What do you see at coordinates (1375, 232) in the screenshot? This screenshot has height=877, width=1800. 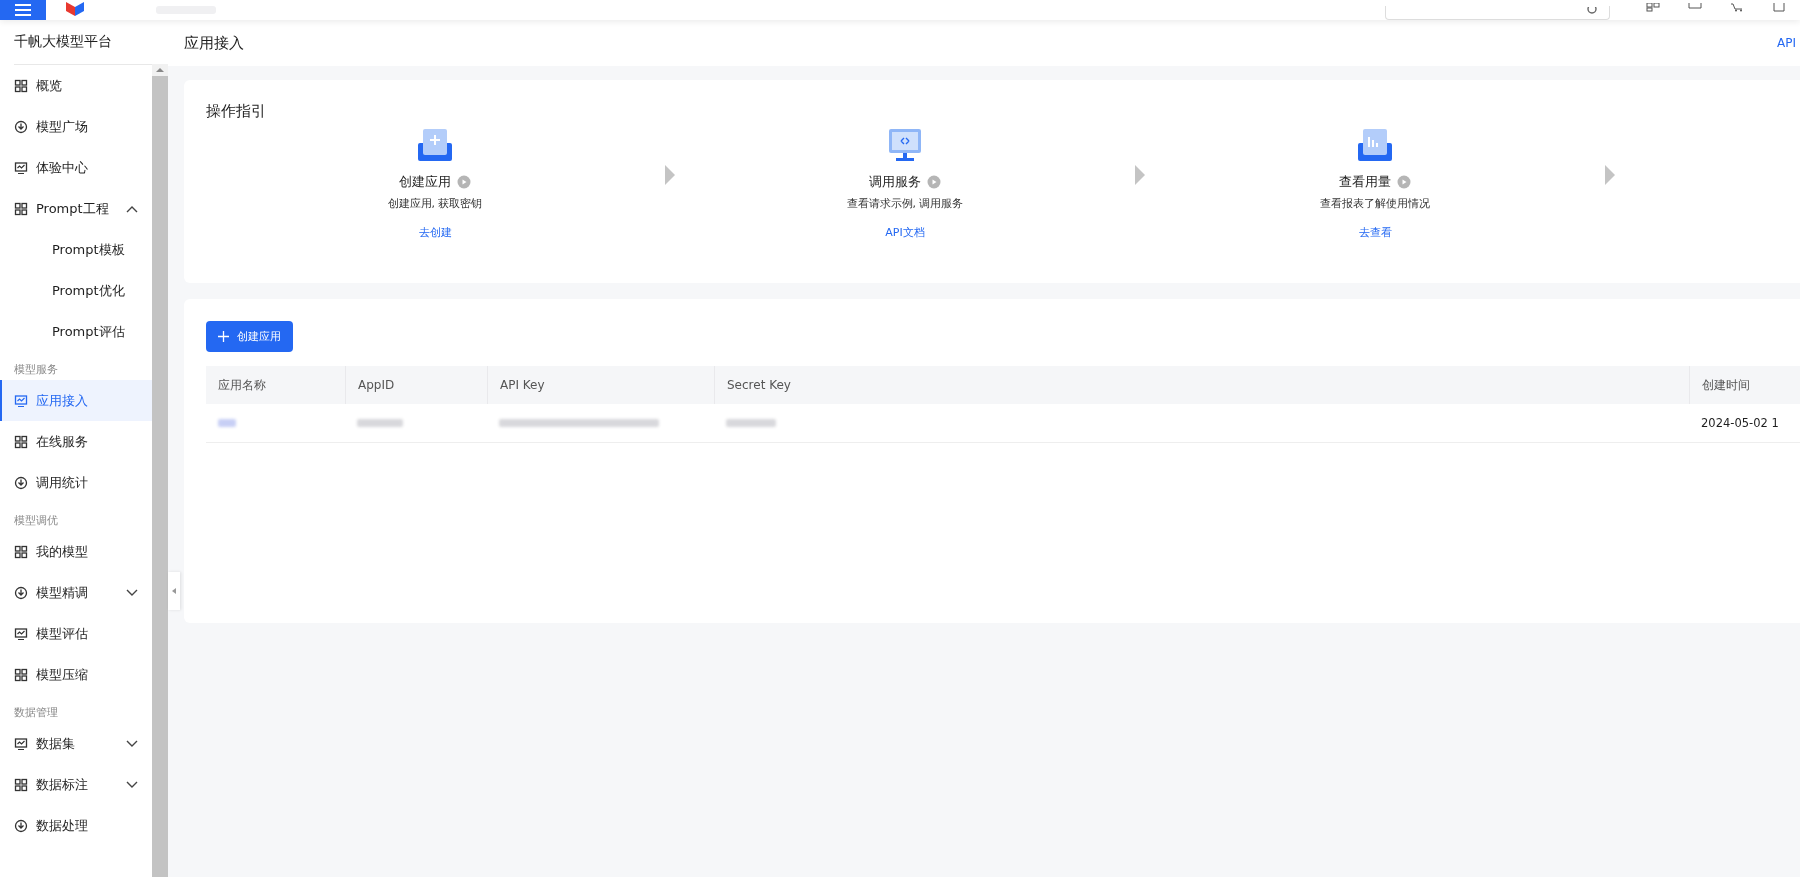 I see `step-link: 去查看` at bounding box center [1375, 232].